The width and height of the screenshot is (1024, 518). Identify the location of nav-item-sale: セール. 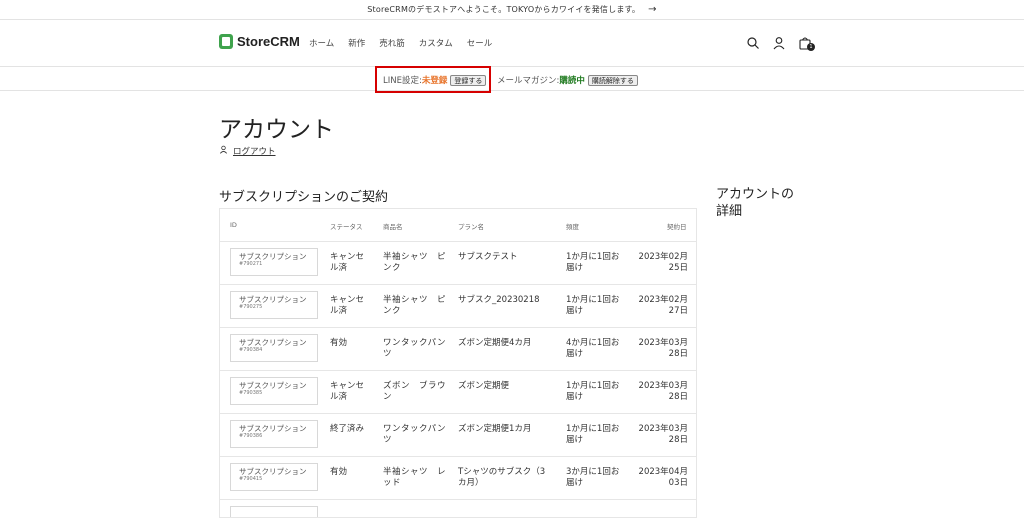
(480, 43).